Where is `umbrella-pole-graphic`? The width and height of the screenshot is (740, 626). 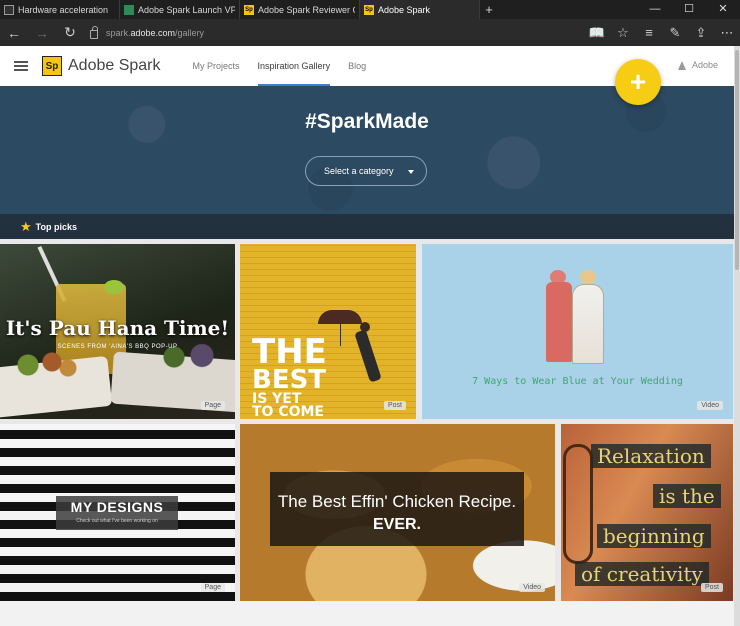 umbrella-pole-graphic is located at coordinates (340, 334).